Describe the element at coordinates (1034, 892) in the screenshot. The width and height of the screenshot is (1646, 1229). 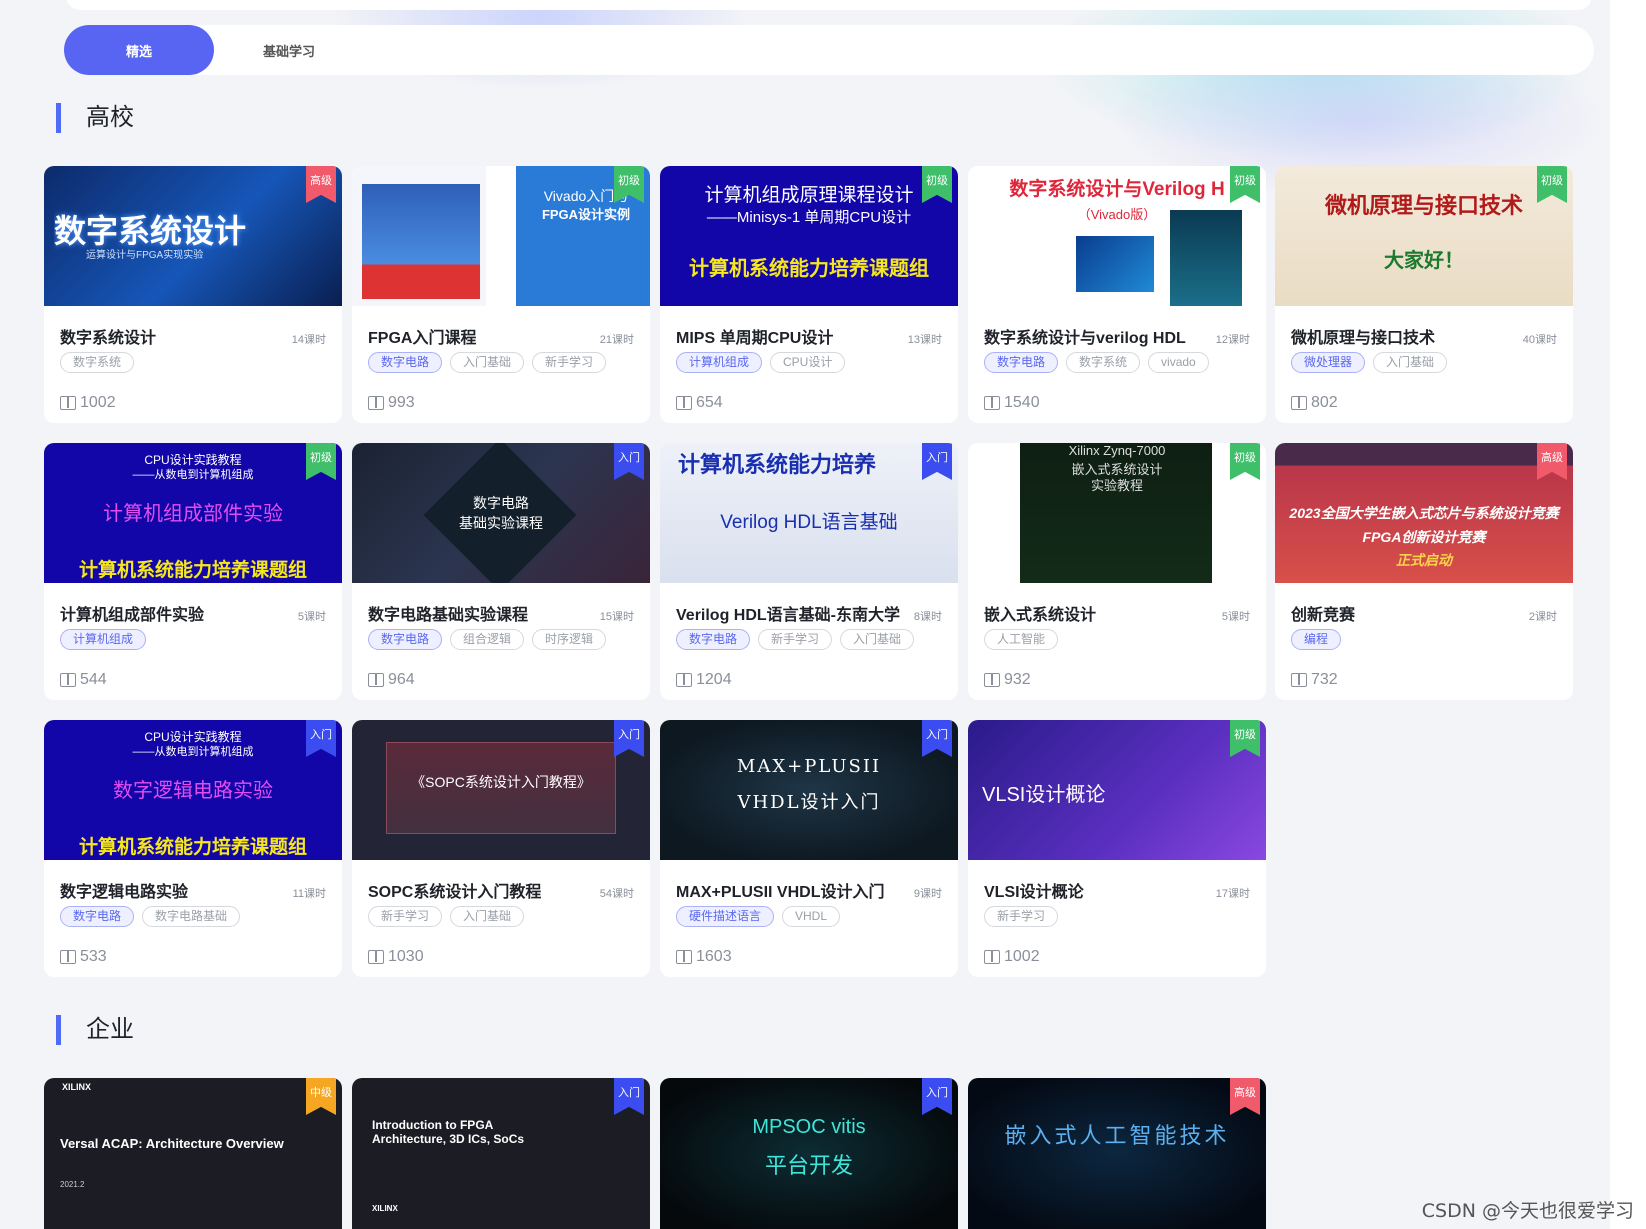
I see `course-title: VLSI设计概论` at that location.